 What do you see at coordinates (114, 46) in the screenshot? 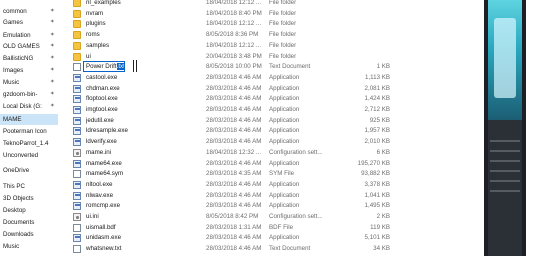
I see `file-name: samples` at bounding box center [114, 46].